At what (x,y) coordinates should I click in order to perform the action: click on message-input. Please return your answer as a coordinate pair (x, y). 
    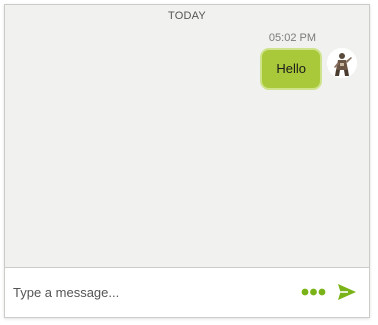
    Looking at the image, I should click on (147, 292).